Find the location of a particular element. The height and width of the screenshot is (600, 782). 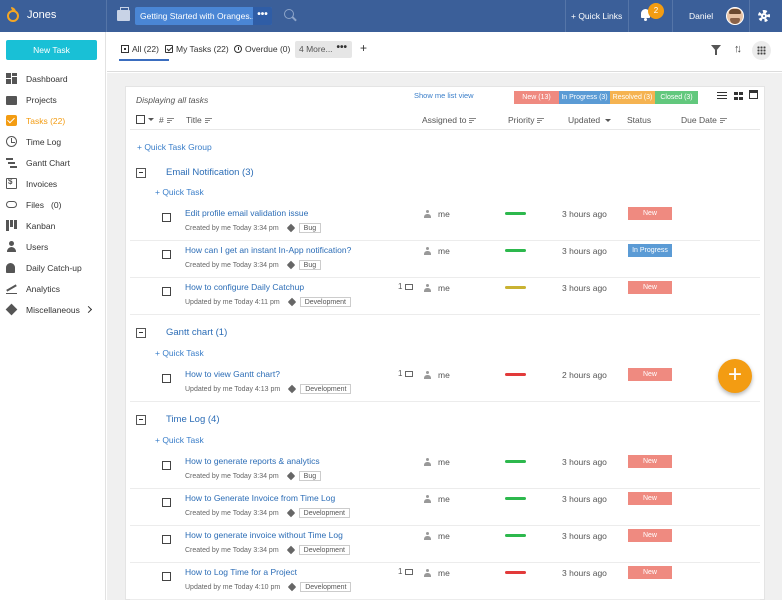

group-header: Email Notification (3) is located at coordinates (195, 172).